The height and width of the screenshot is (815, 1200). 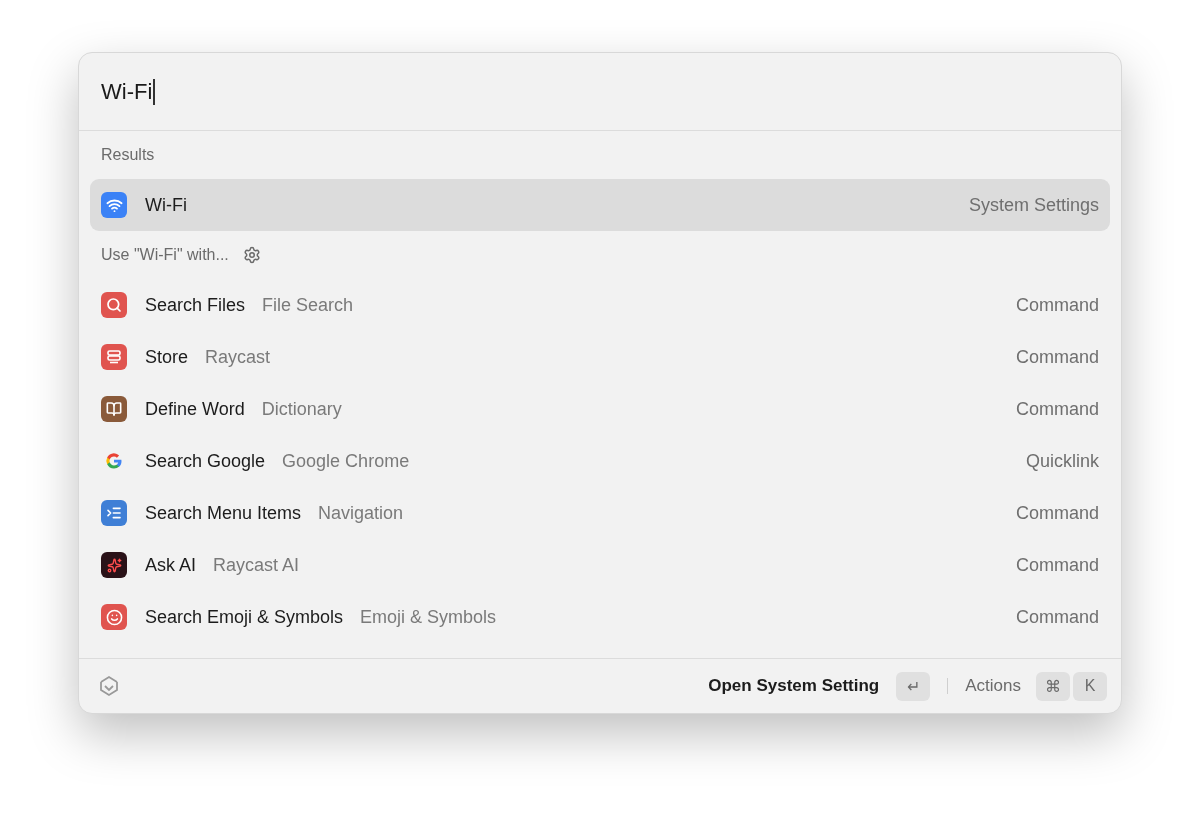 I want to click on item-title: Store, so click(x=167, y=357).